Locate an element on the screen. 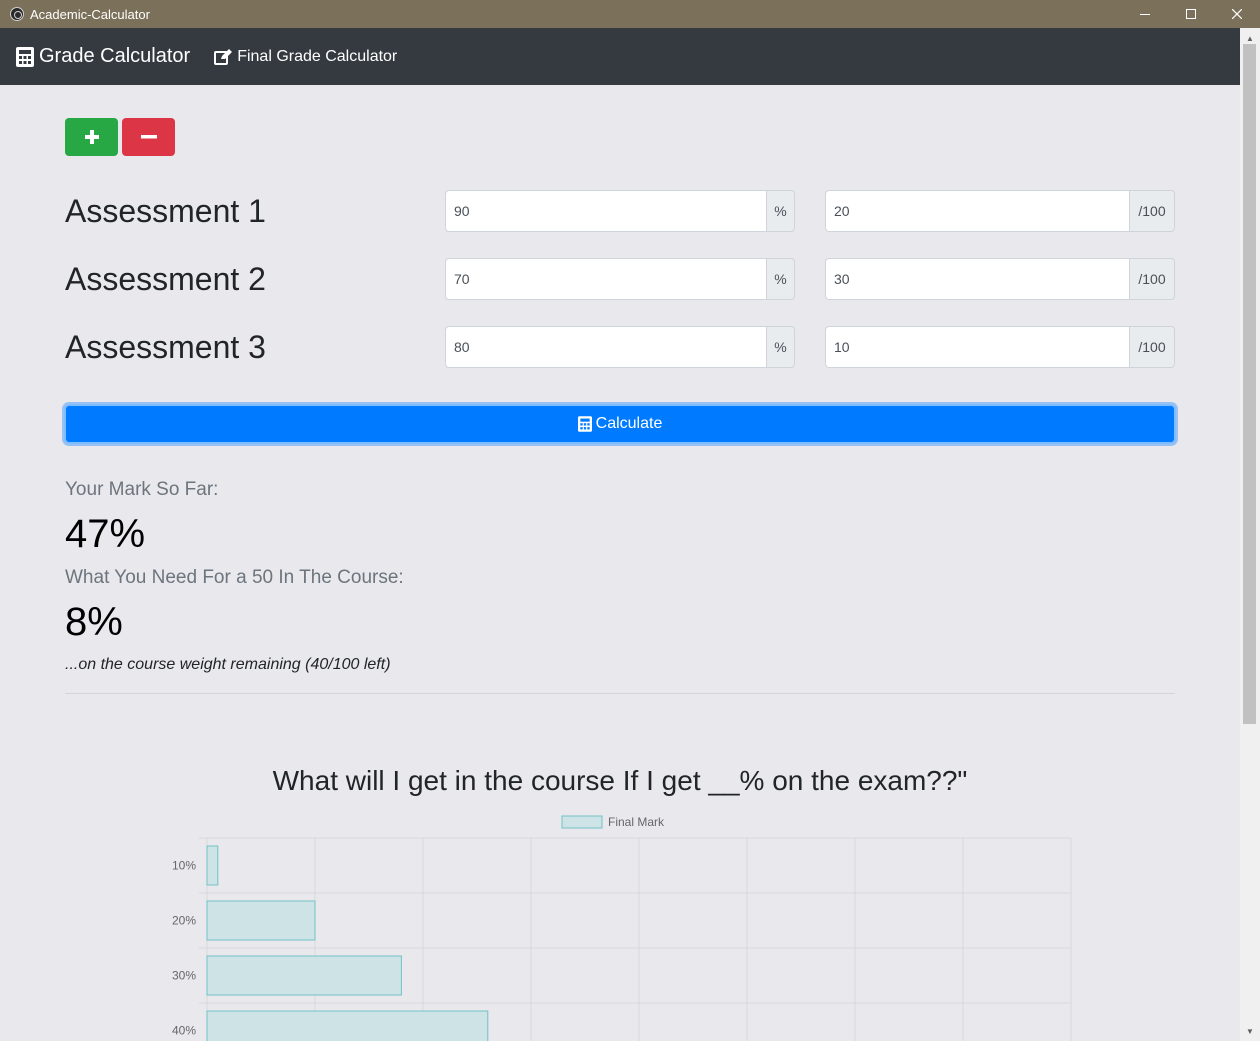 This screenshot has width=1260, height=1041. window-controls is located at coordinates (1191, 14).